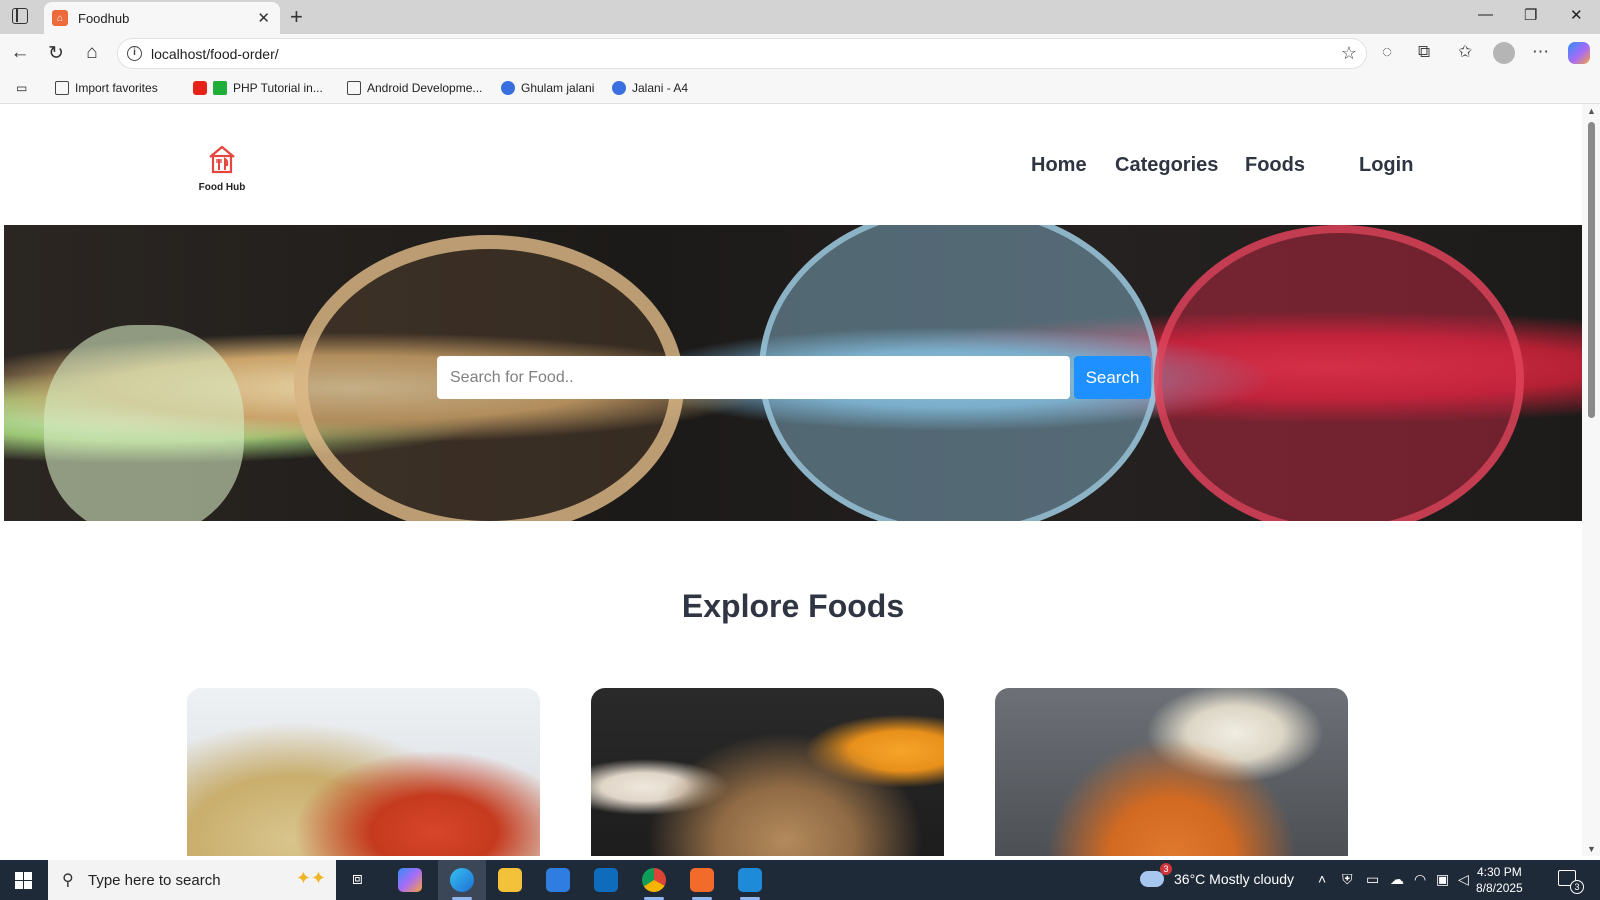  What do you see at coordinates (1397, 879) in the screenshot?
I see `onedrive-icon: ☁` at bounding box center [1397, 879].